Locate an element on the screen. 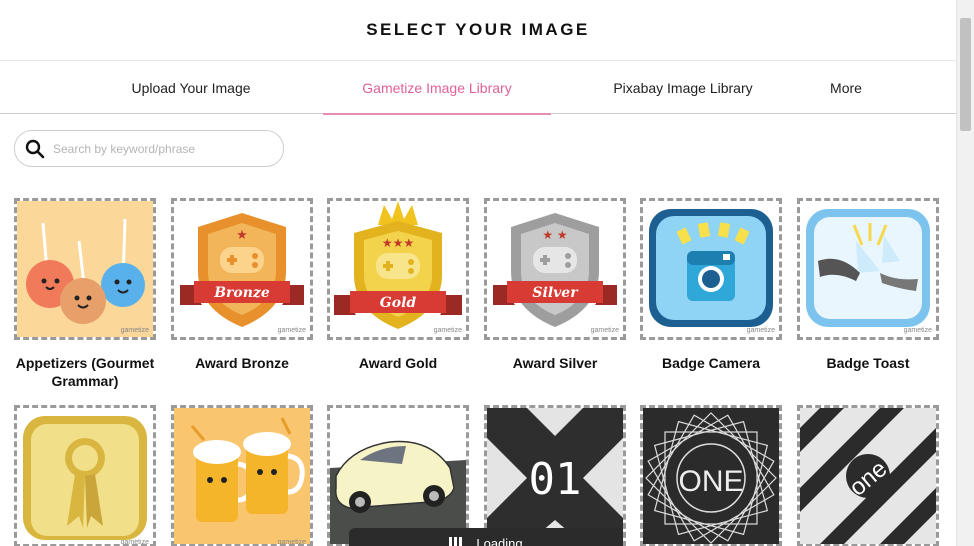 The width and height of the screenshot is (974, 546). star-icon: ★ is located at coordinates (242, 235).